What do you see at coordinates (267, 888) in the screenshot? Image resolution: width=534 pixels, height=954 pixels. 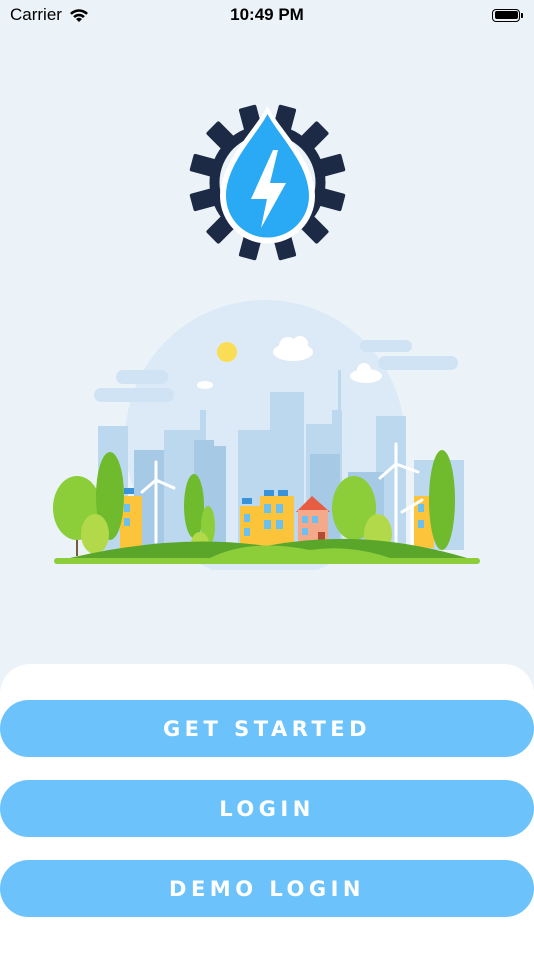 I see `demo-login-button: DEMO LOGIN` at bounding box center [267, 888].